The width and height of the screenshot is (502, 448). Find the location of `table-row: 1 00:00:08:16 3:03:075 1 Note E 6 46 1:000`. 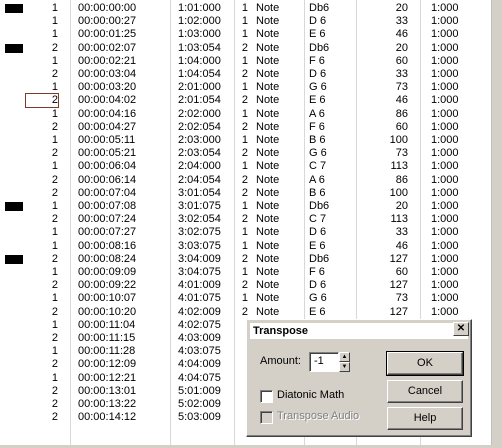

table-row: 1 00:00:08:16 3:03:075 1 Note E 6 46 1:000 is located at coordinates (246, 246).